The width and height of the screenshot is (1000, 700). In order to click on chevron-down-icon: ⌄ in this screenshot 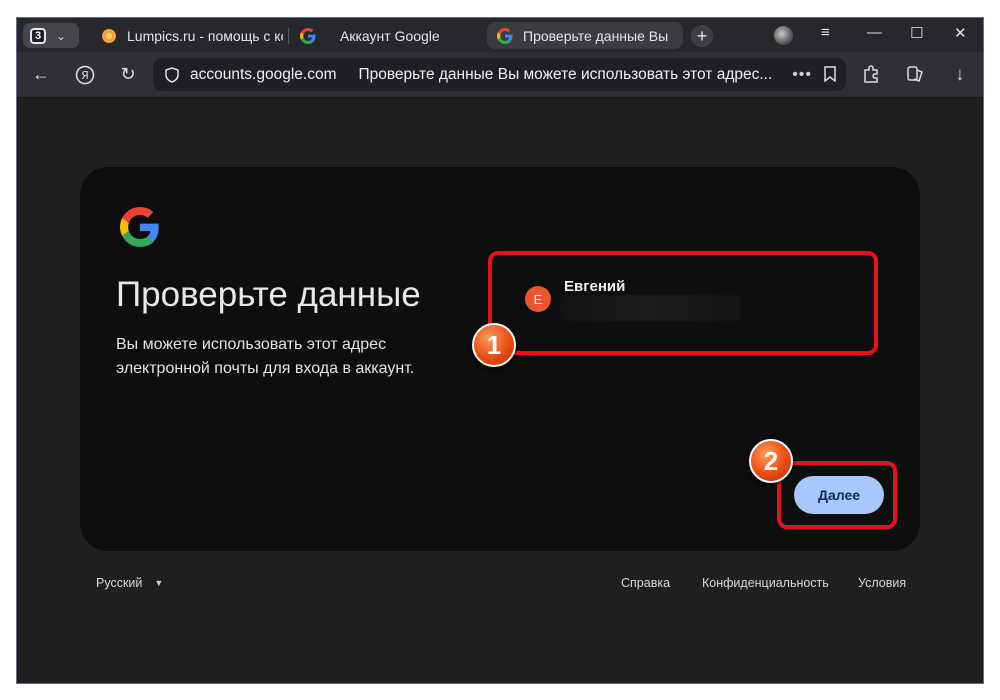, I will do `click(61, 35)`.